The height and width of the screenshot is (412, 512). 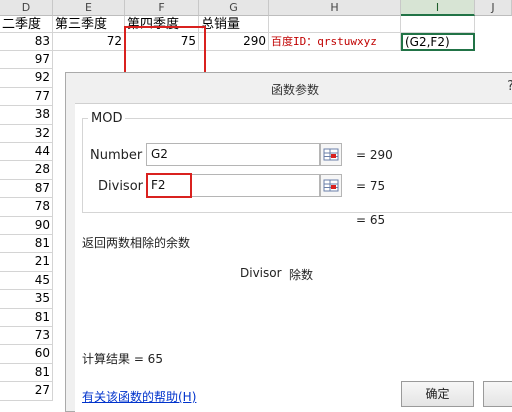 What do you see at coordinates (335, 42) in the screenshot?
I see `cell-h2: 百度ID：qrstuwxyz` at bounding box center [335, 42].